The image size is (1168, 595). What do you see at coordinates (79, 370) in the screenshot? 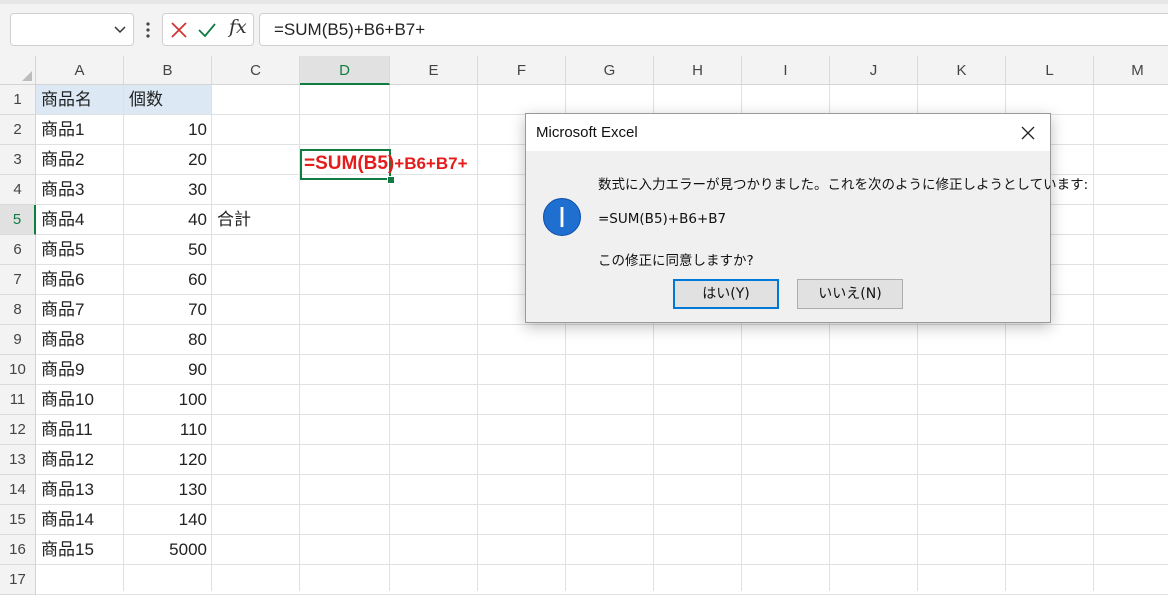
I see `cell-A10: 商品9` at bounding box center [79, 370].